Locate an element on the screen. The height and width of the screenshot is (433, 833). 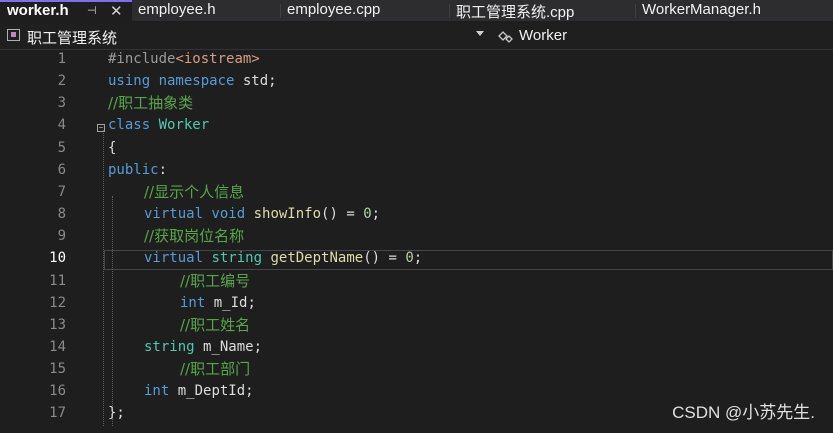
tab-label: WorkerManager.h is located at coordinates (701, 9).